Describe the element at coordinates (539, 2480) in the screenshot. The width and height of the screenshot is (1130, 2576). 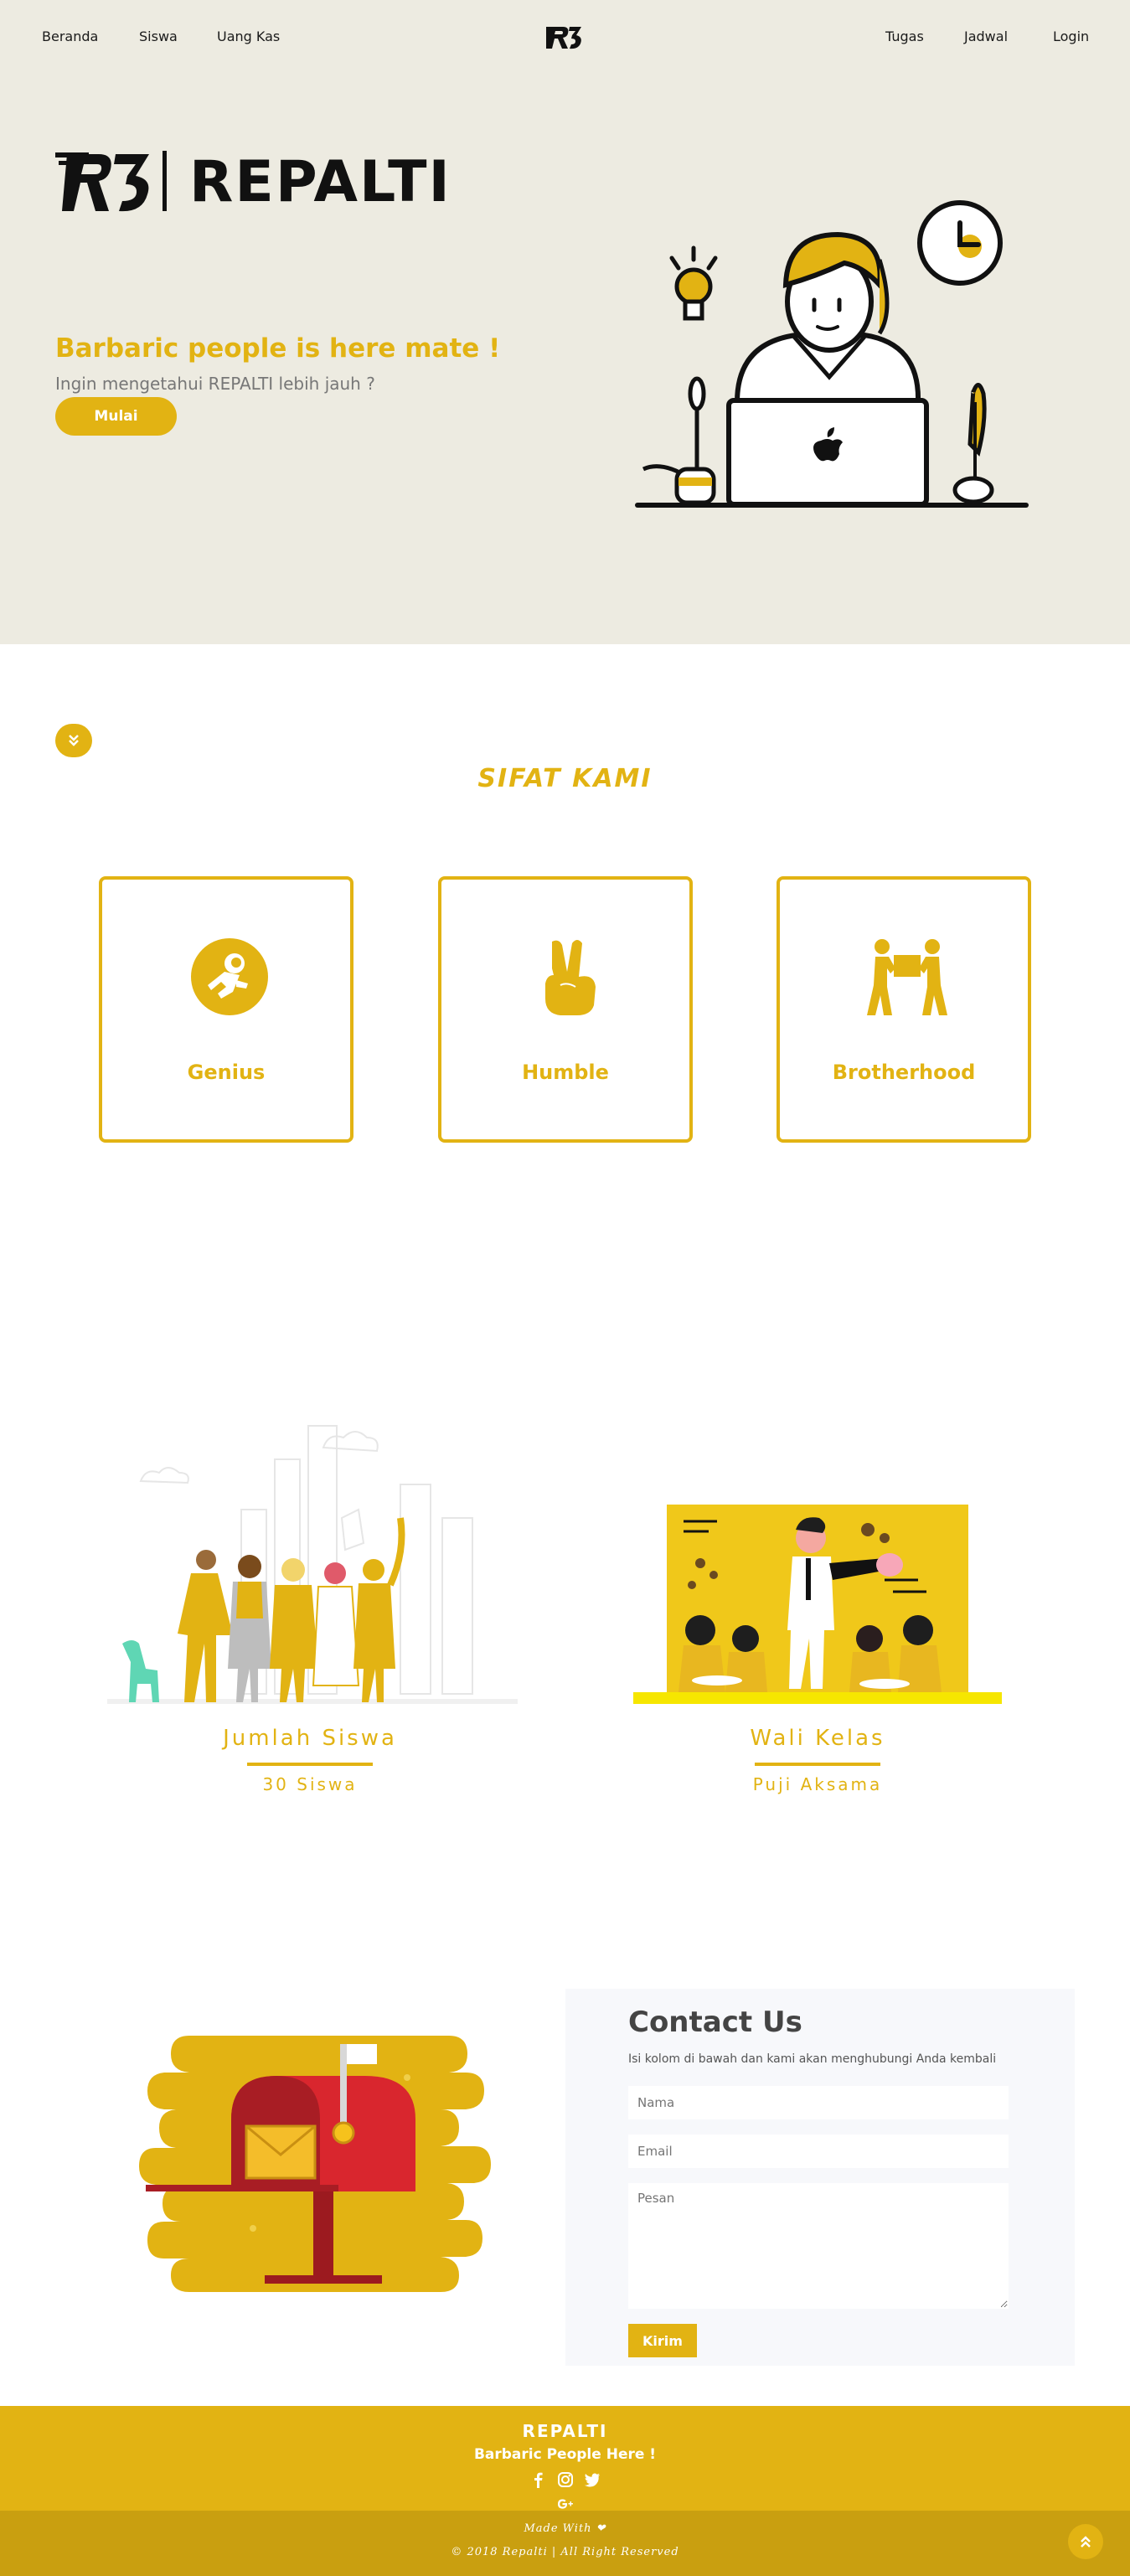
I see `facebook-icon` at that location.